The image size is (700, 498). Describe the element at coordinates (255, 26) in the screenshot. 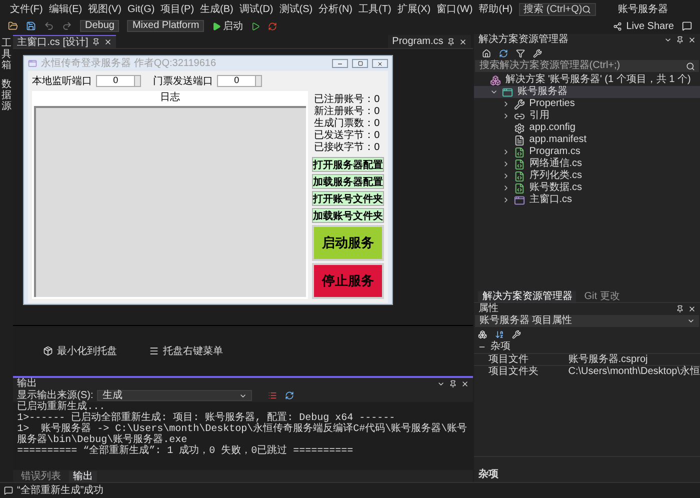

I see `play-outline-icon` at that location.